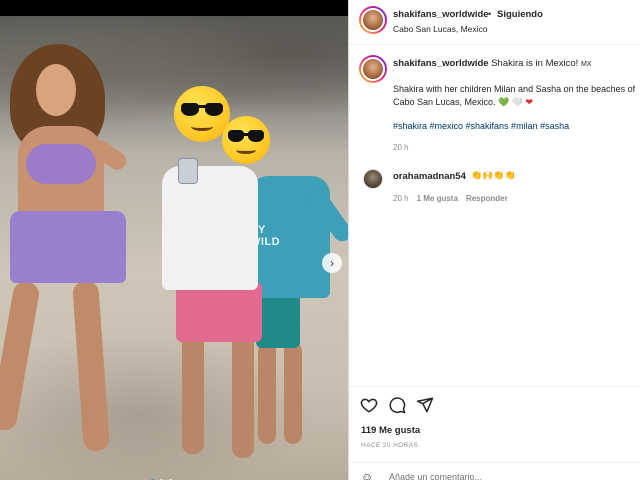 Image resolution: width=640 pixels, height=480 pixels. I want to click on share-icon, so click(425, 405).